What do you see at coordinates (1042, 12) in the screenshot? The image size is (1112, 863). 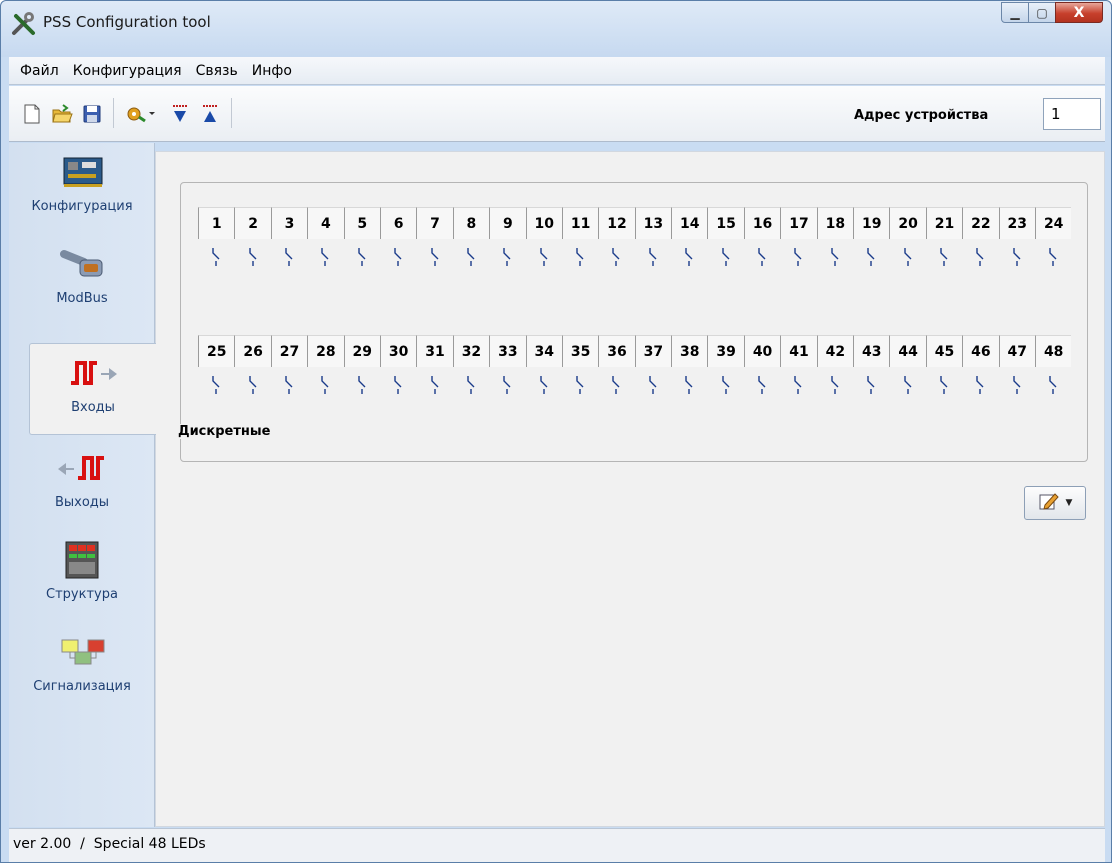 I see `maximize-button: ▢` at bounding box center [1042, 12].